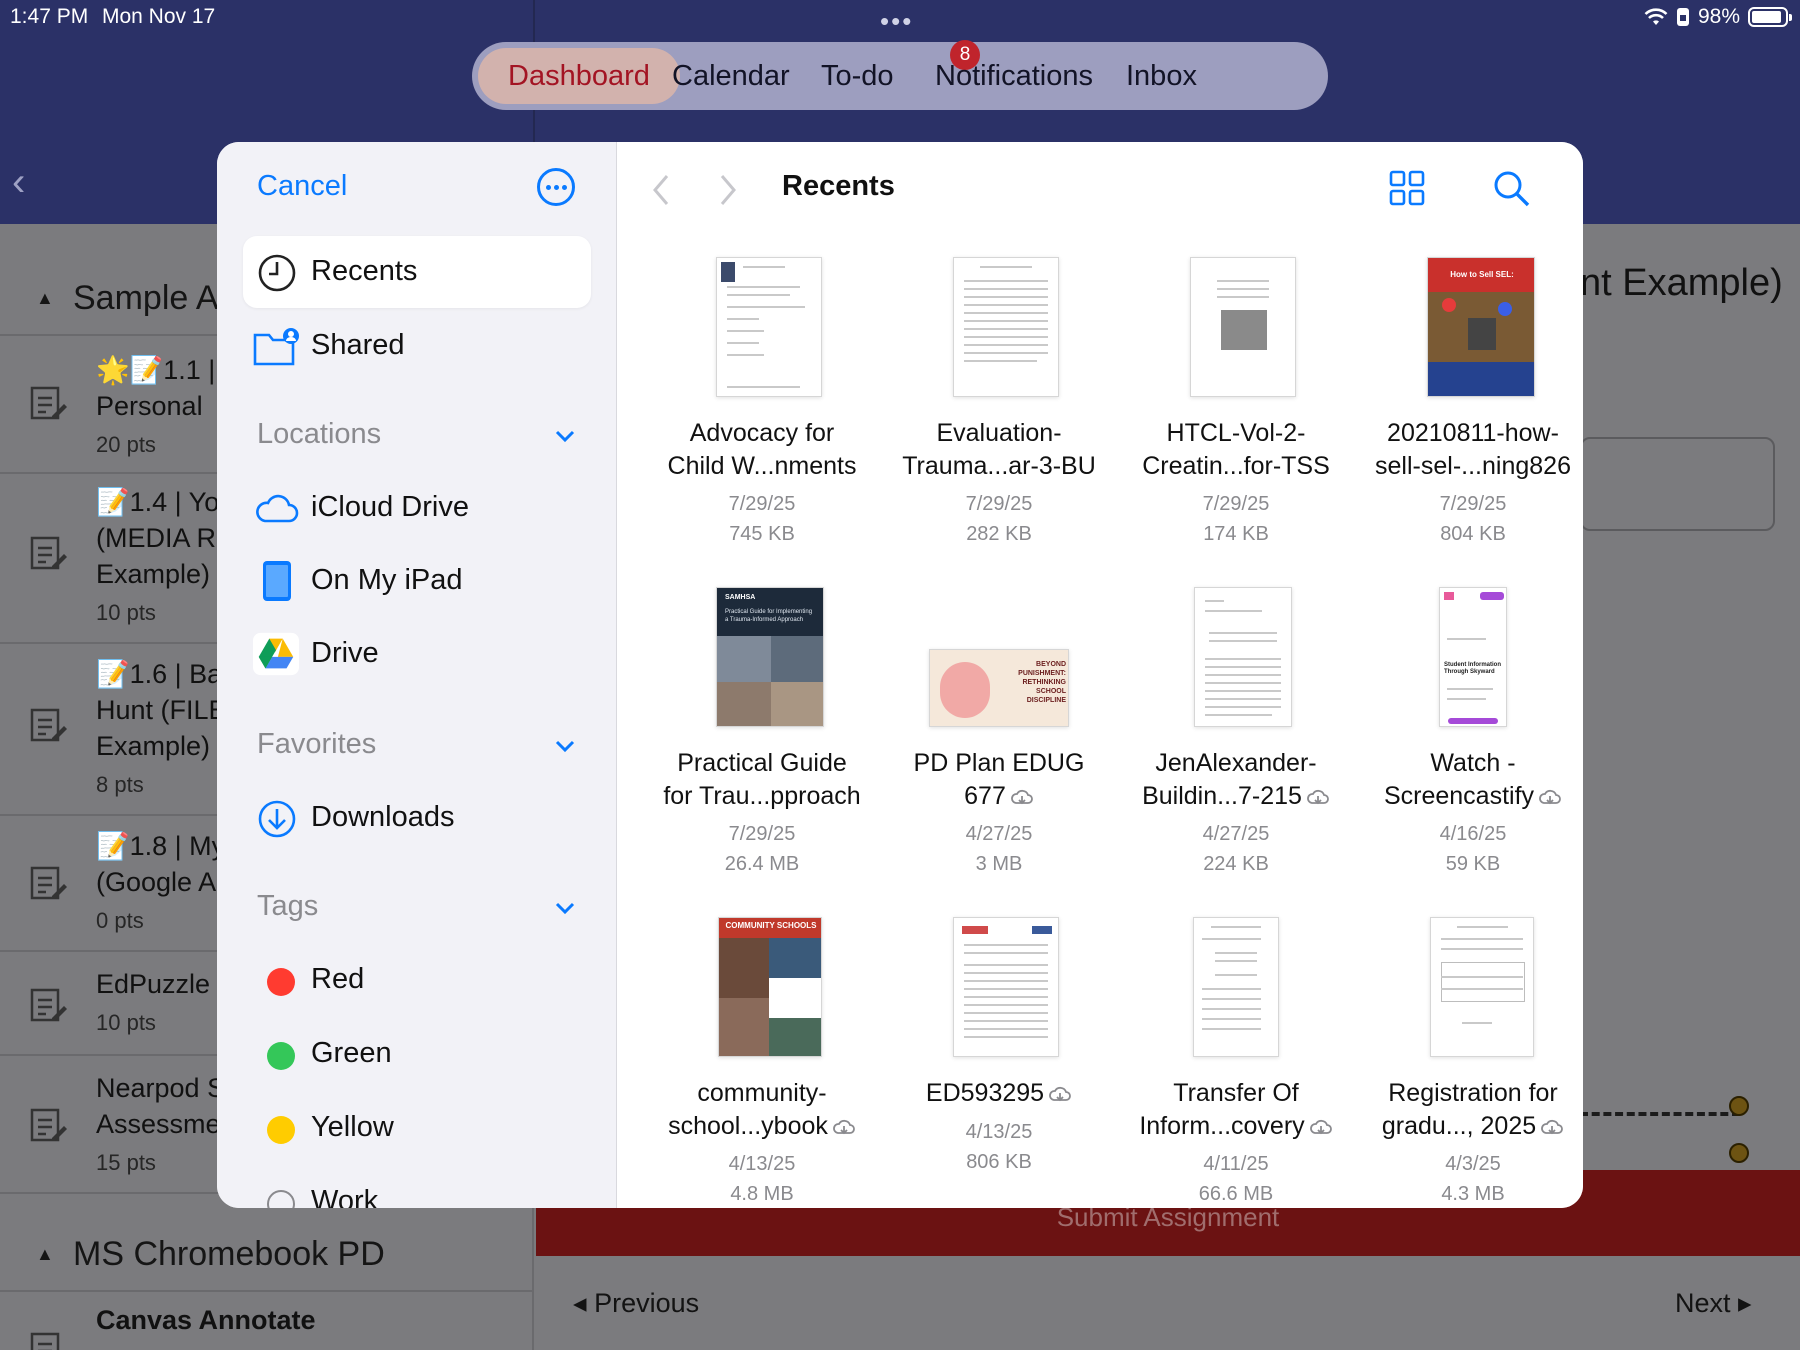  I want to click on file-name: PD Plan EDUG 677, so click(999, 779).